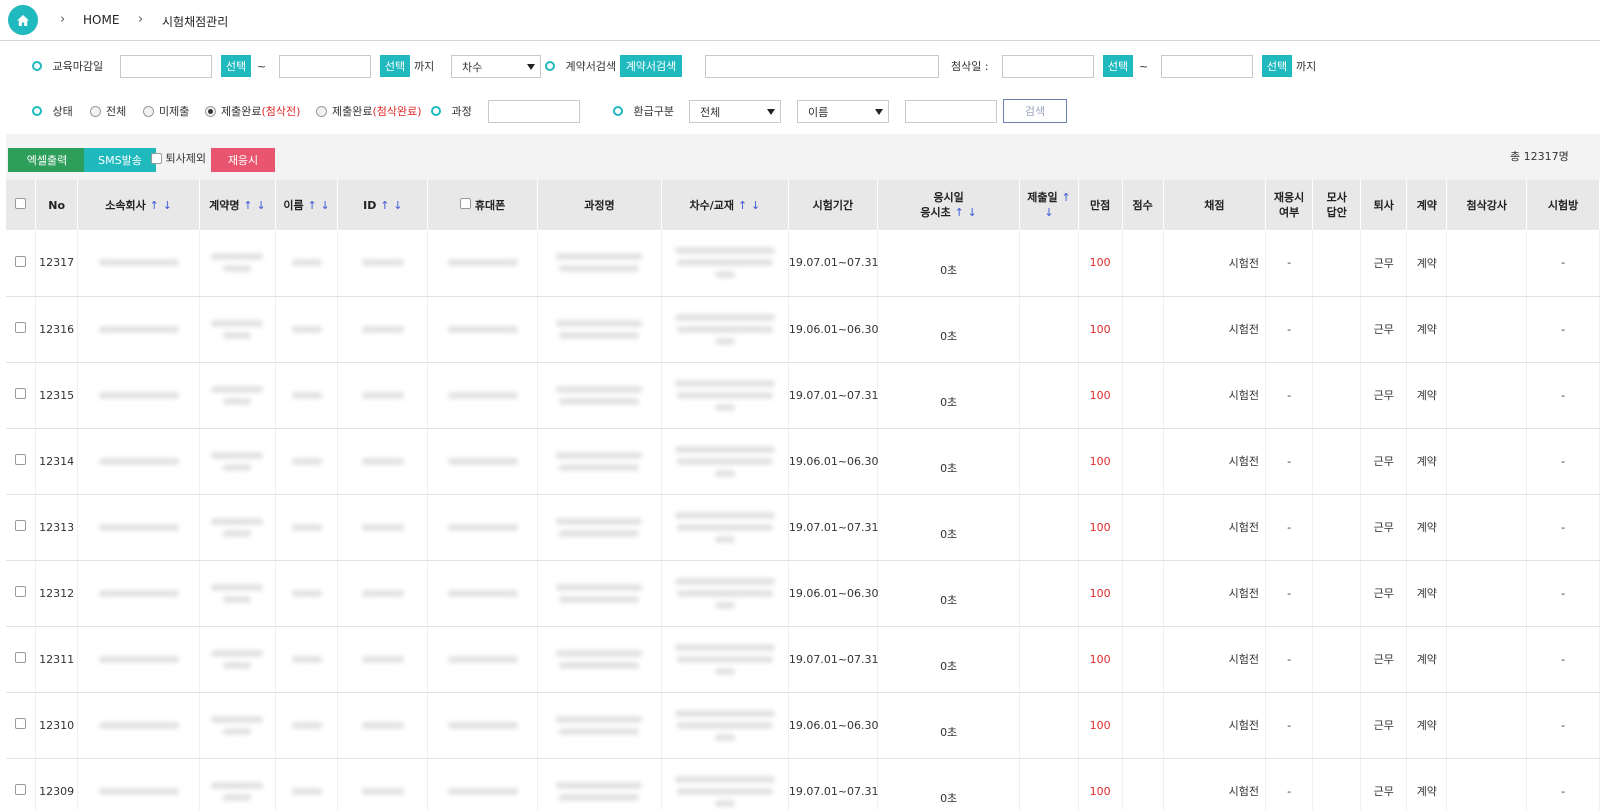 The height and width of the screenshot is (810, 1600). What do you see at coordinates (951, 111) in the screenshot?
I see `keyword-input` at bounding box center [951, 111].